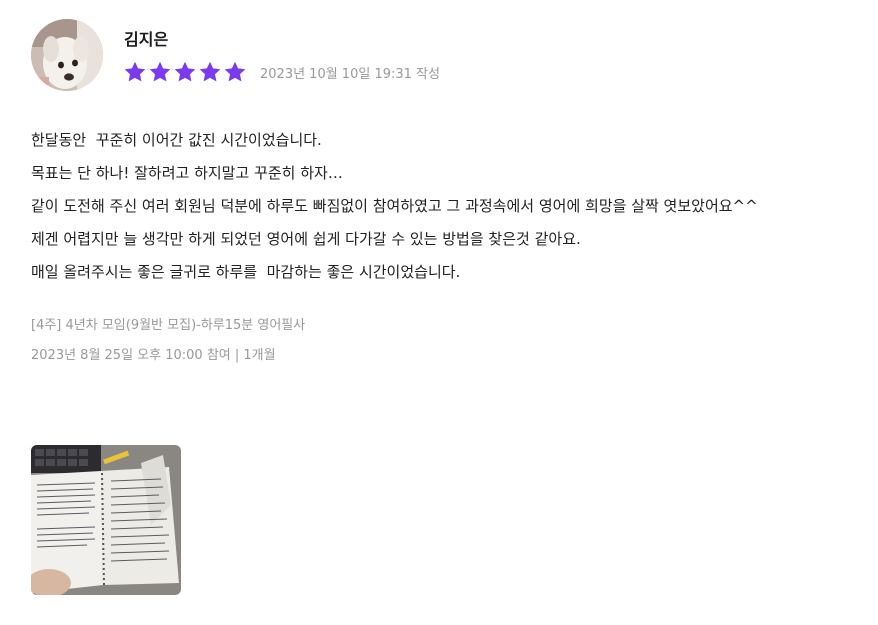 The width and height of the screenshot is (878, 625). I want to click on avatar, so click(67, 55).